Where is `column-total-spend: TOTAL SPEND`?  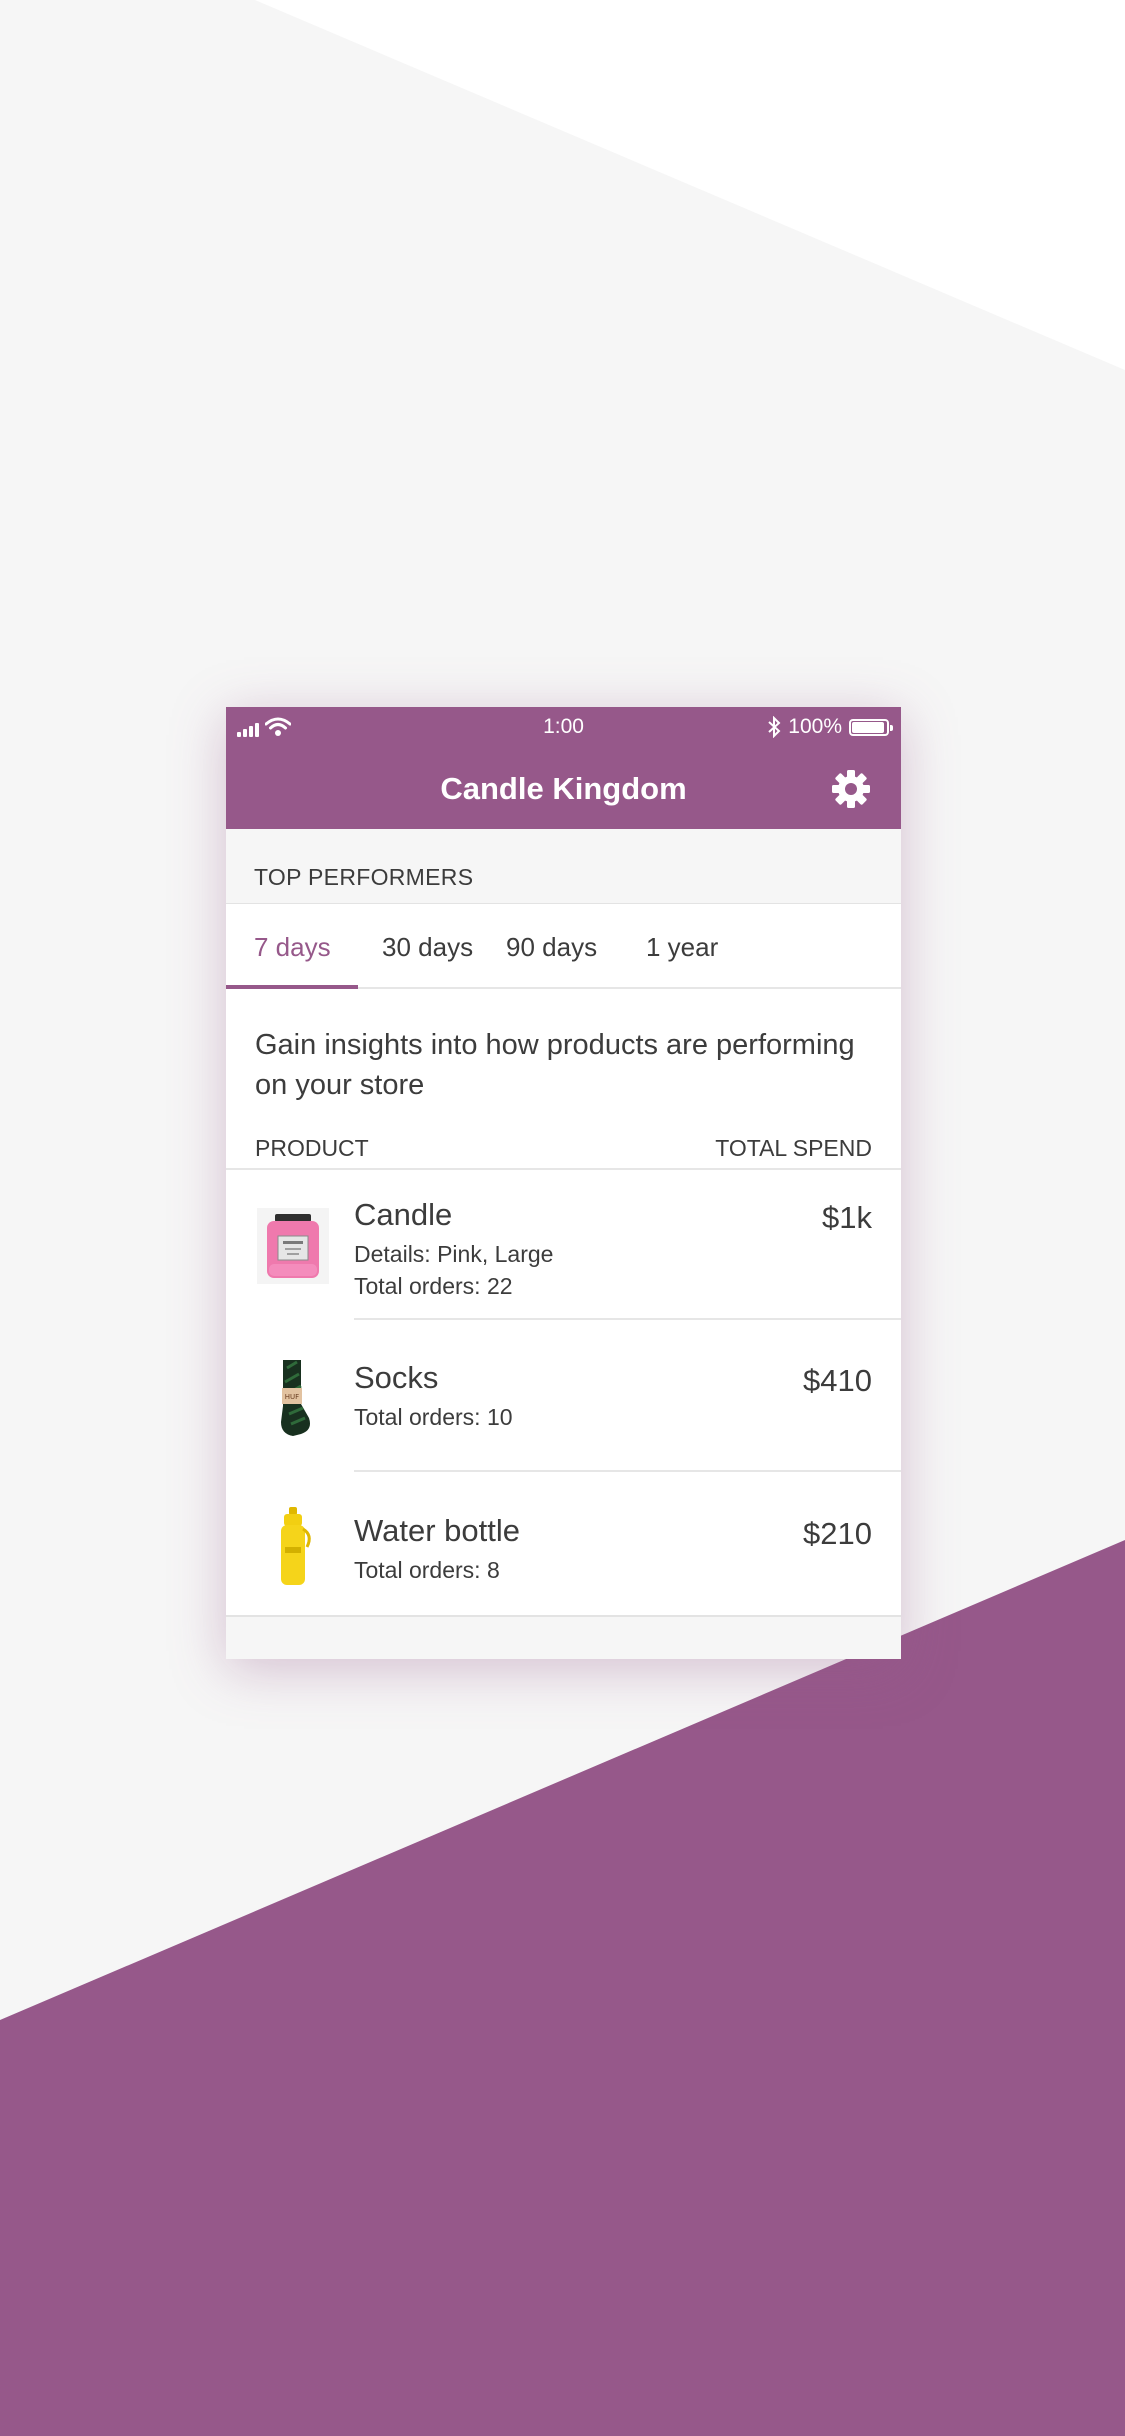 column-total-spend: TOTAL SPEND is located at coordinates (793, 1148).